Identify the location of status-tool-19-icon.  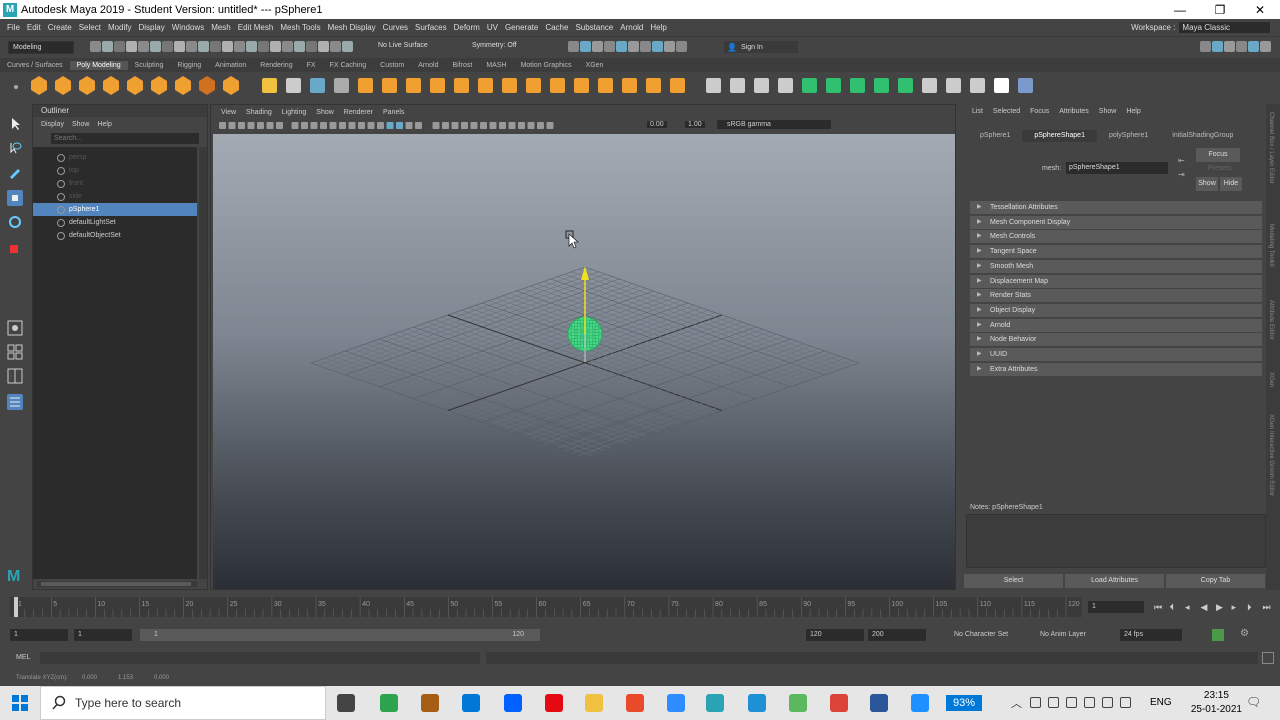
(311, 46).